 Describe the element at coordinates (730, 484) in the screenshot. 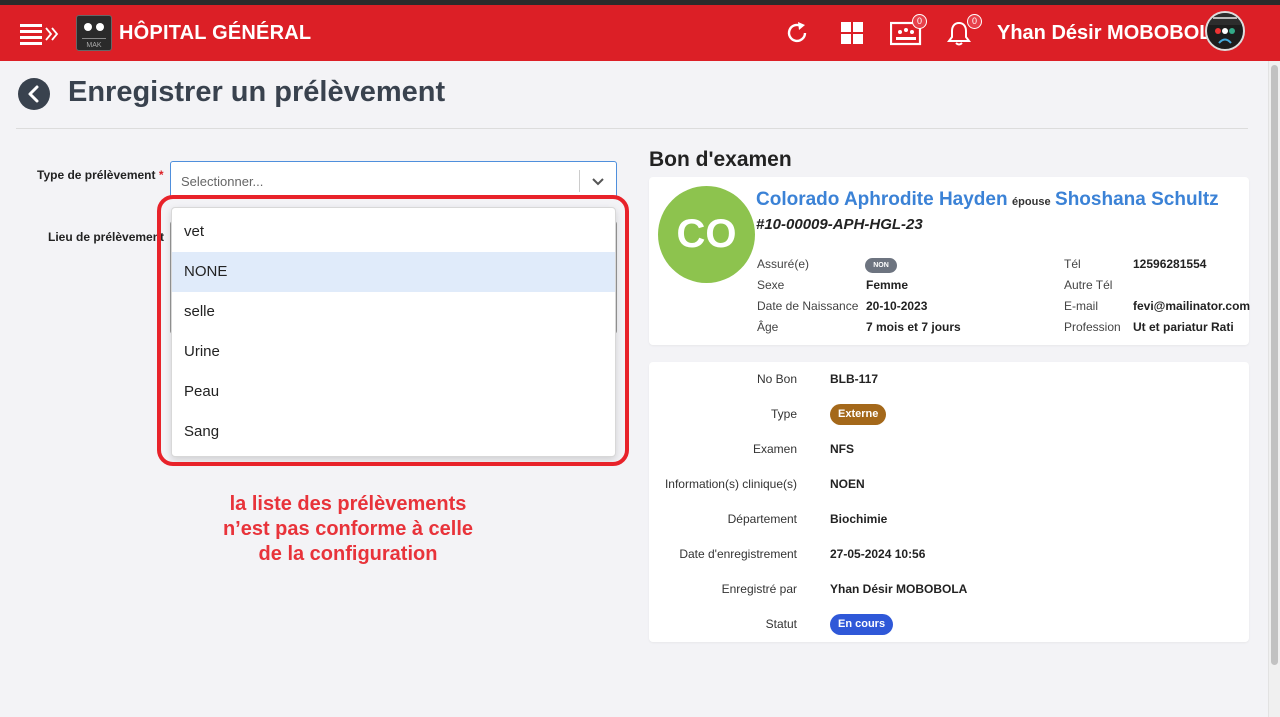

I see `info-clinique-label: Information(s) clinique(s)` at that location.